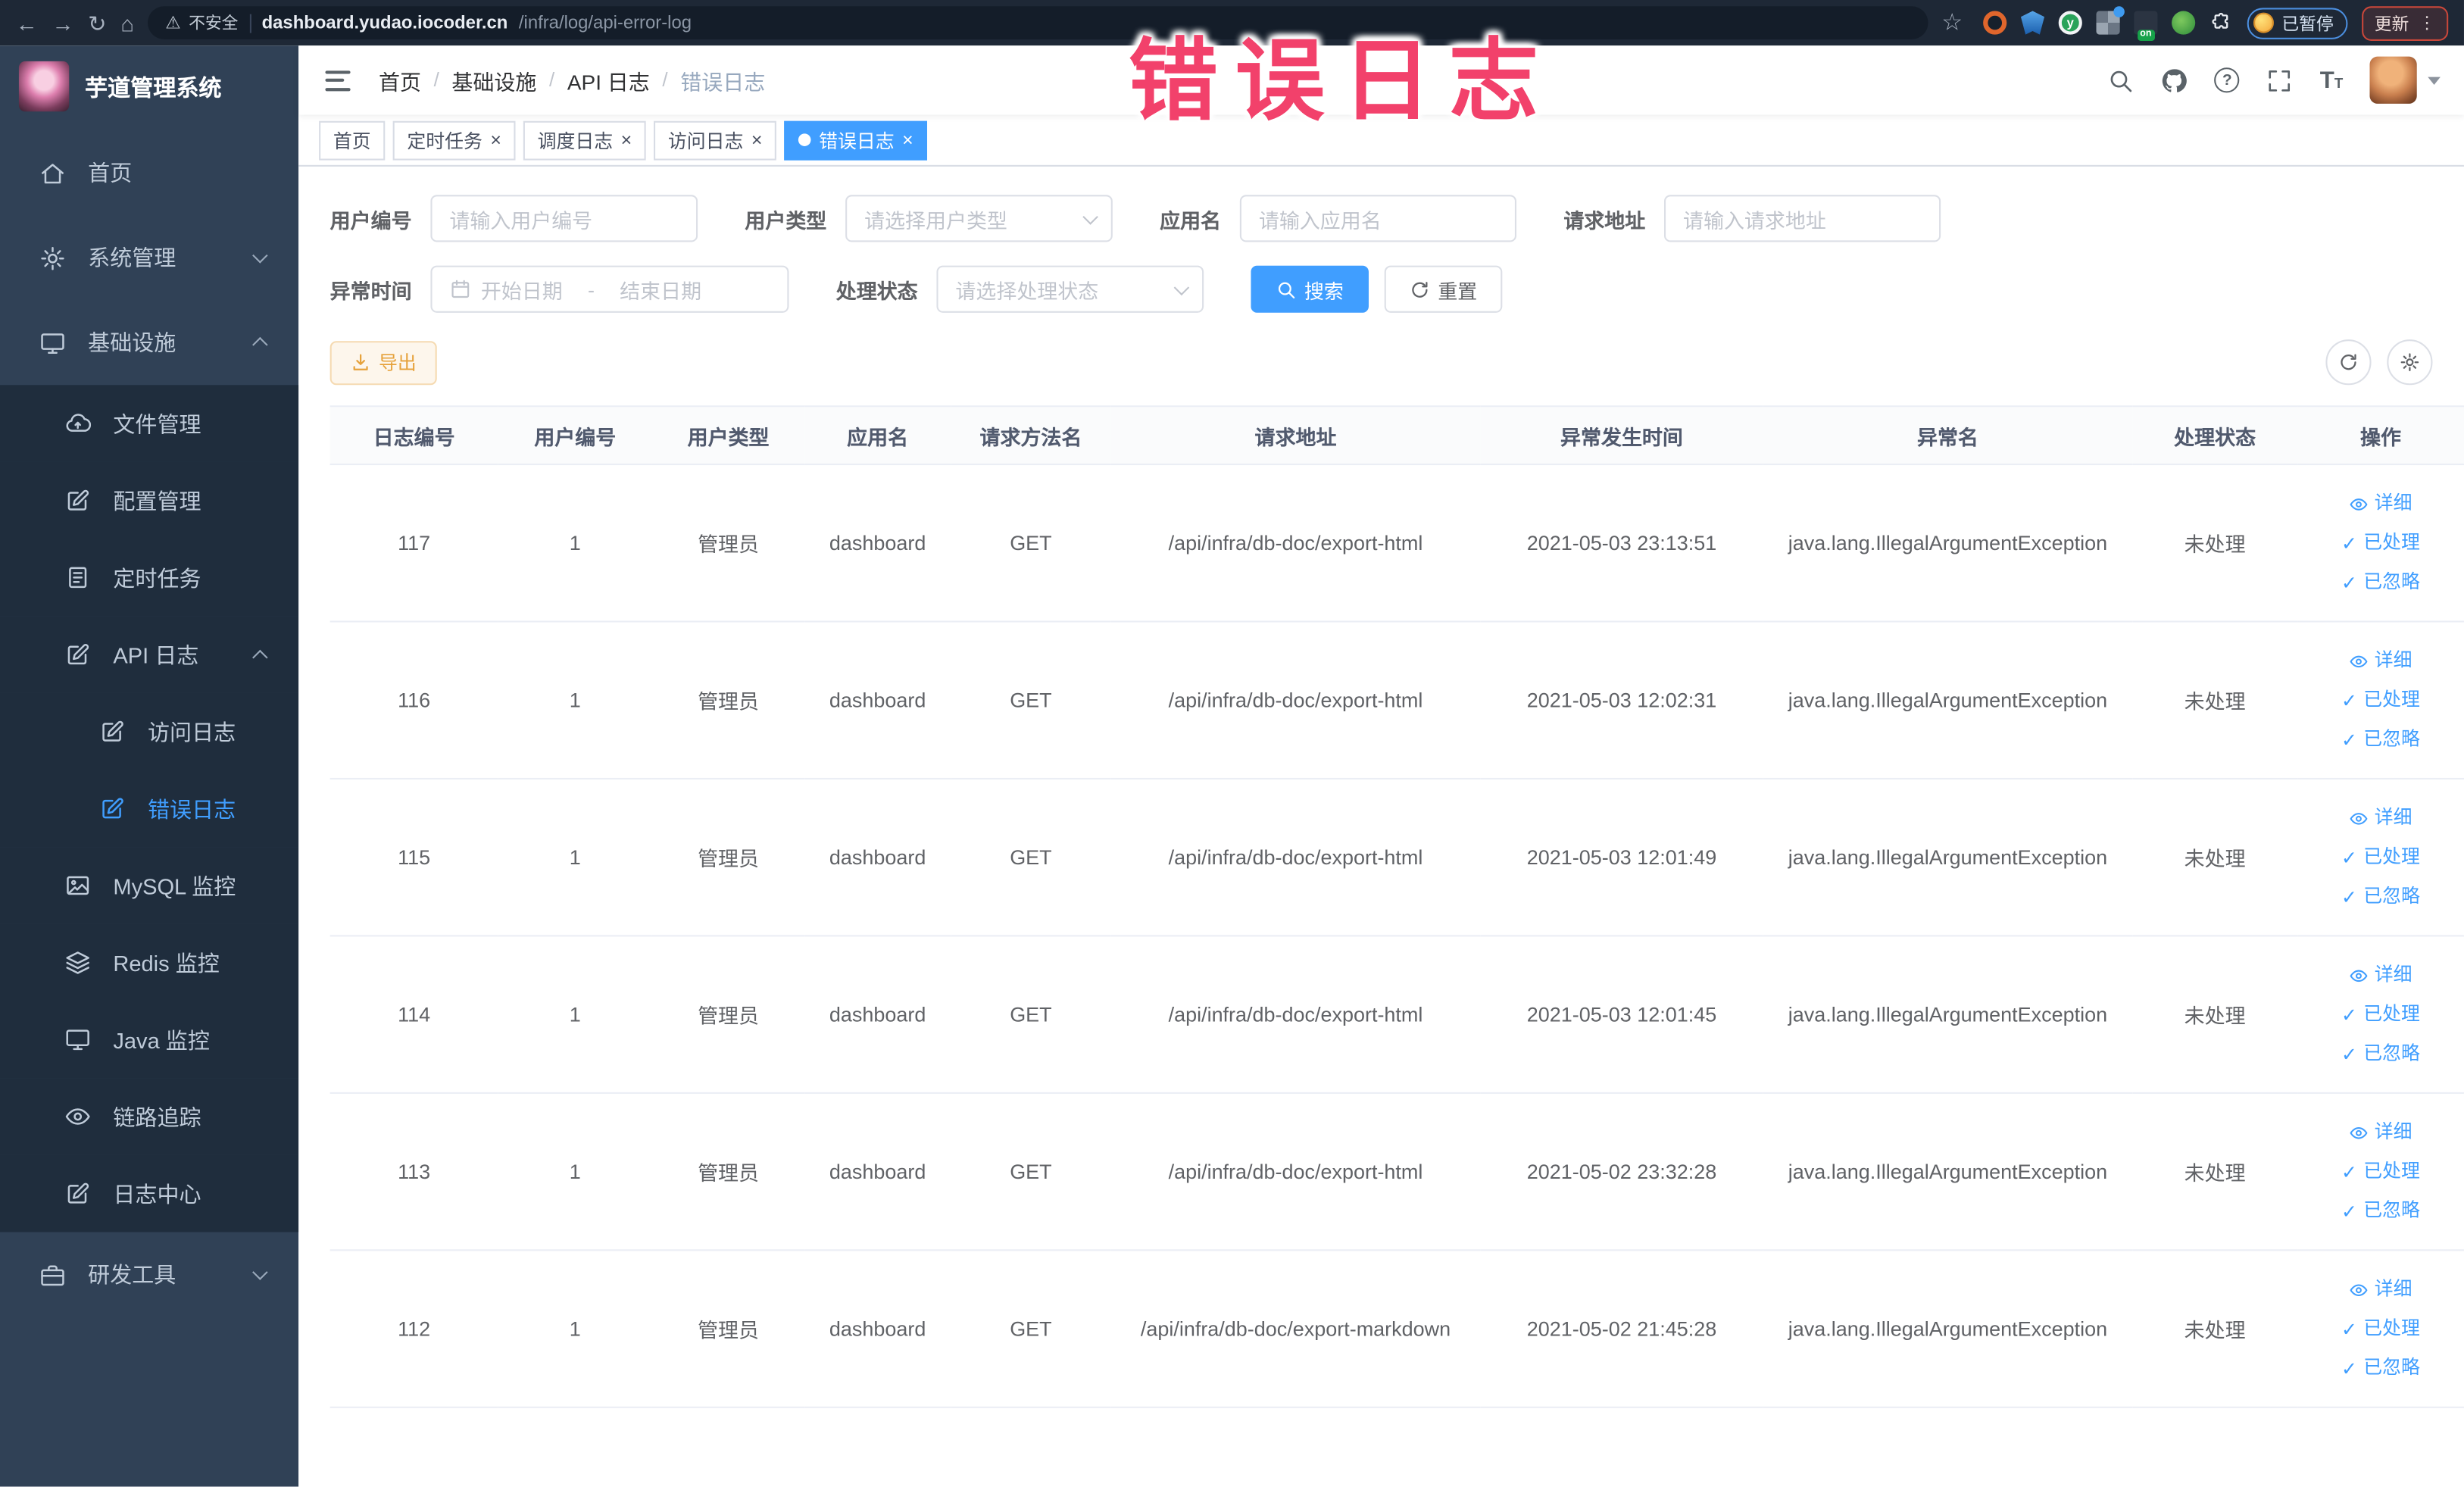 This screenshot has height=1487, width=2464. I want to click on extensions-puzzle-icon, so click(2221, 23).